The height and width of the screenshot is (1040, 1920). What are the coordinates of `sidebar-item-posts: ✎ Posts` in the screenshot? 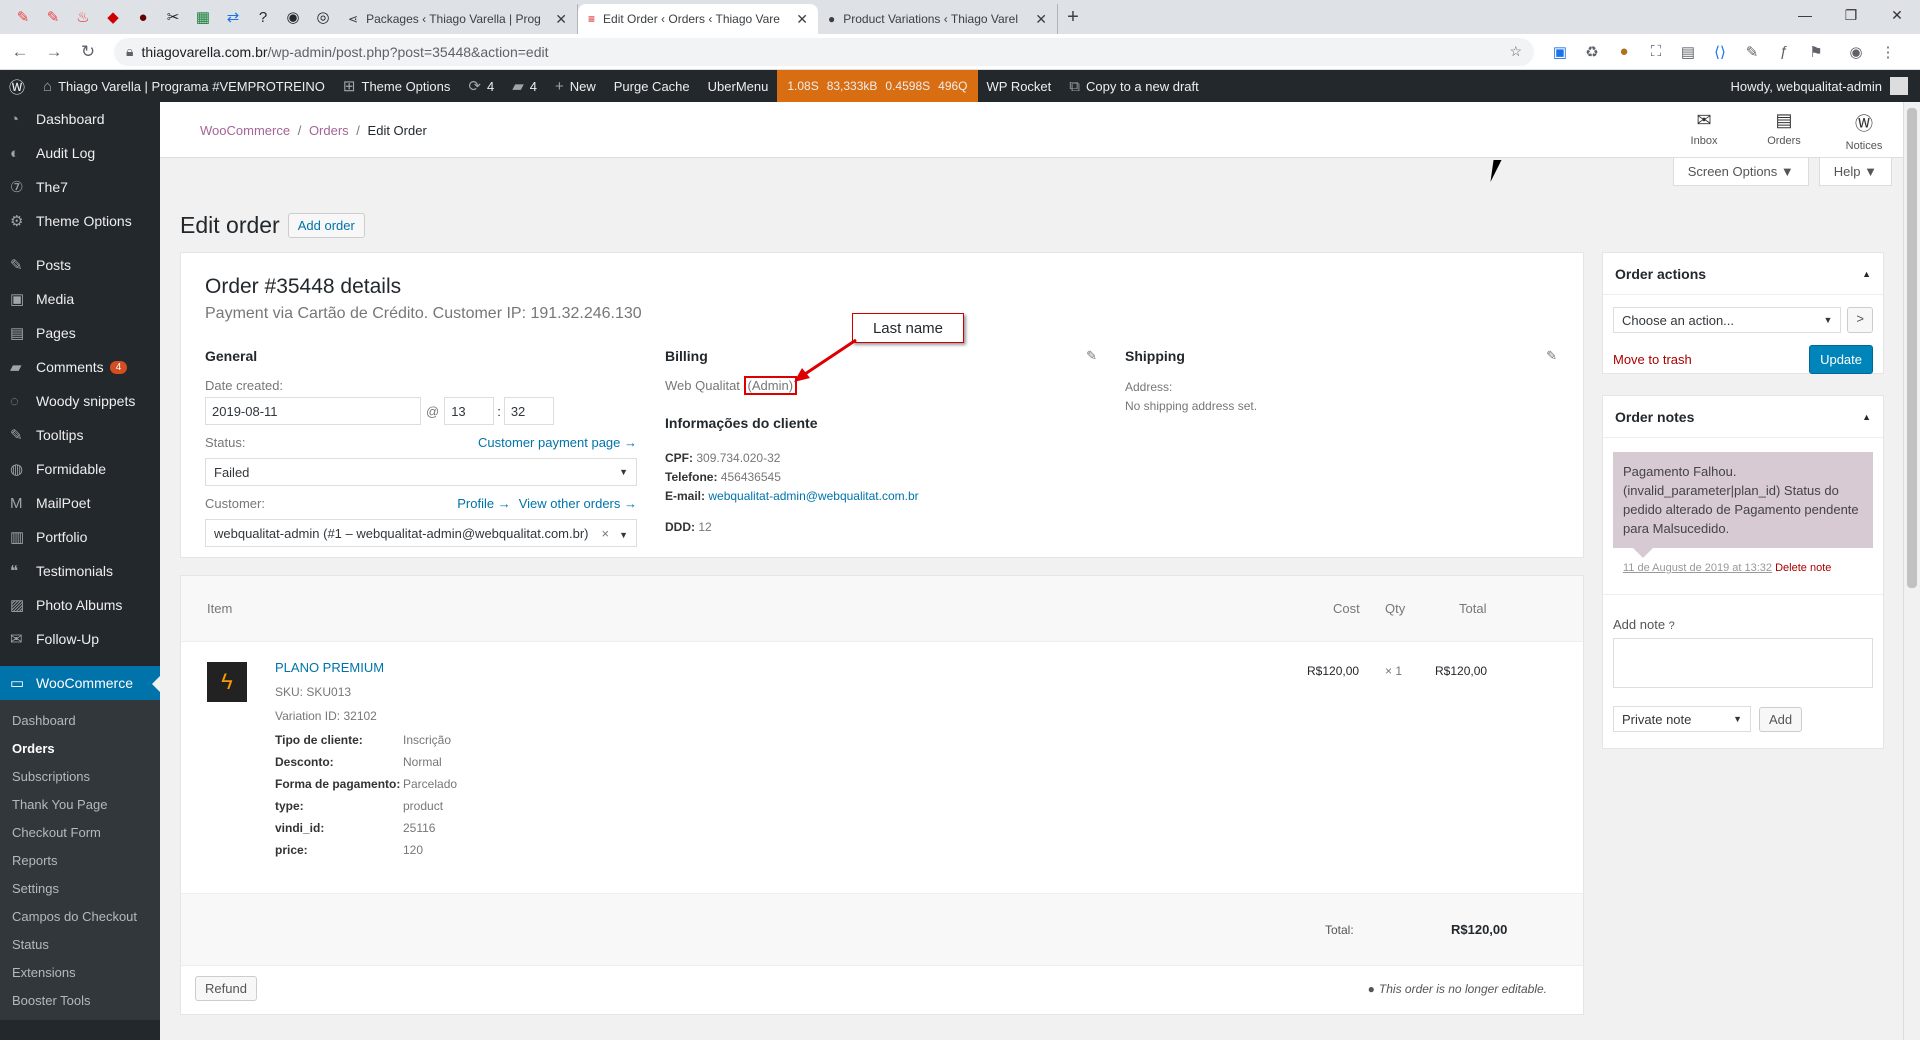 It's located at (80, 265).